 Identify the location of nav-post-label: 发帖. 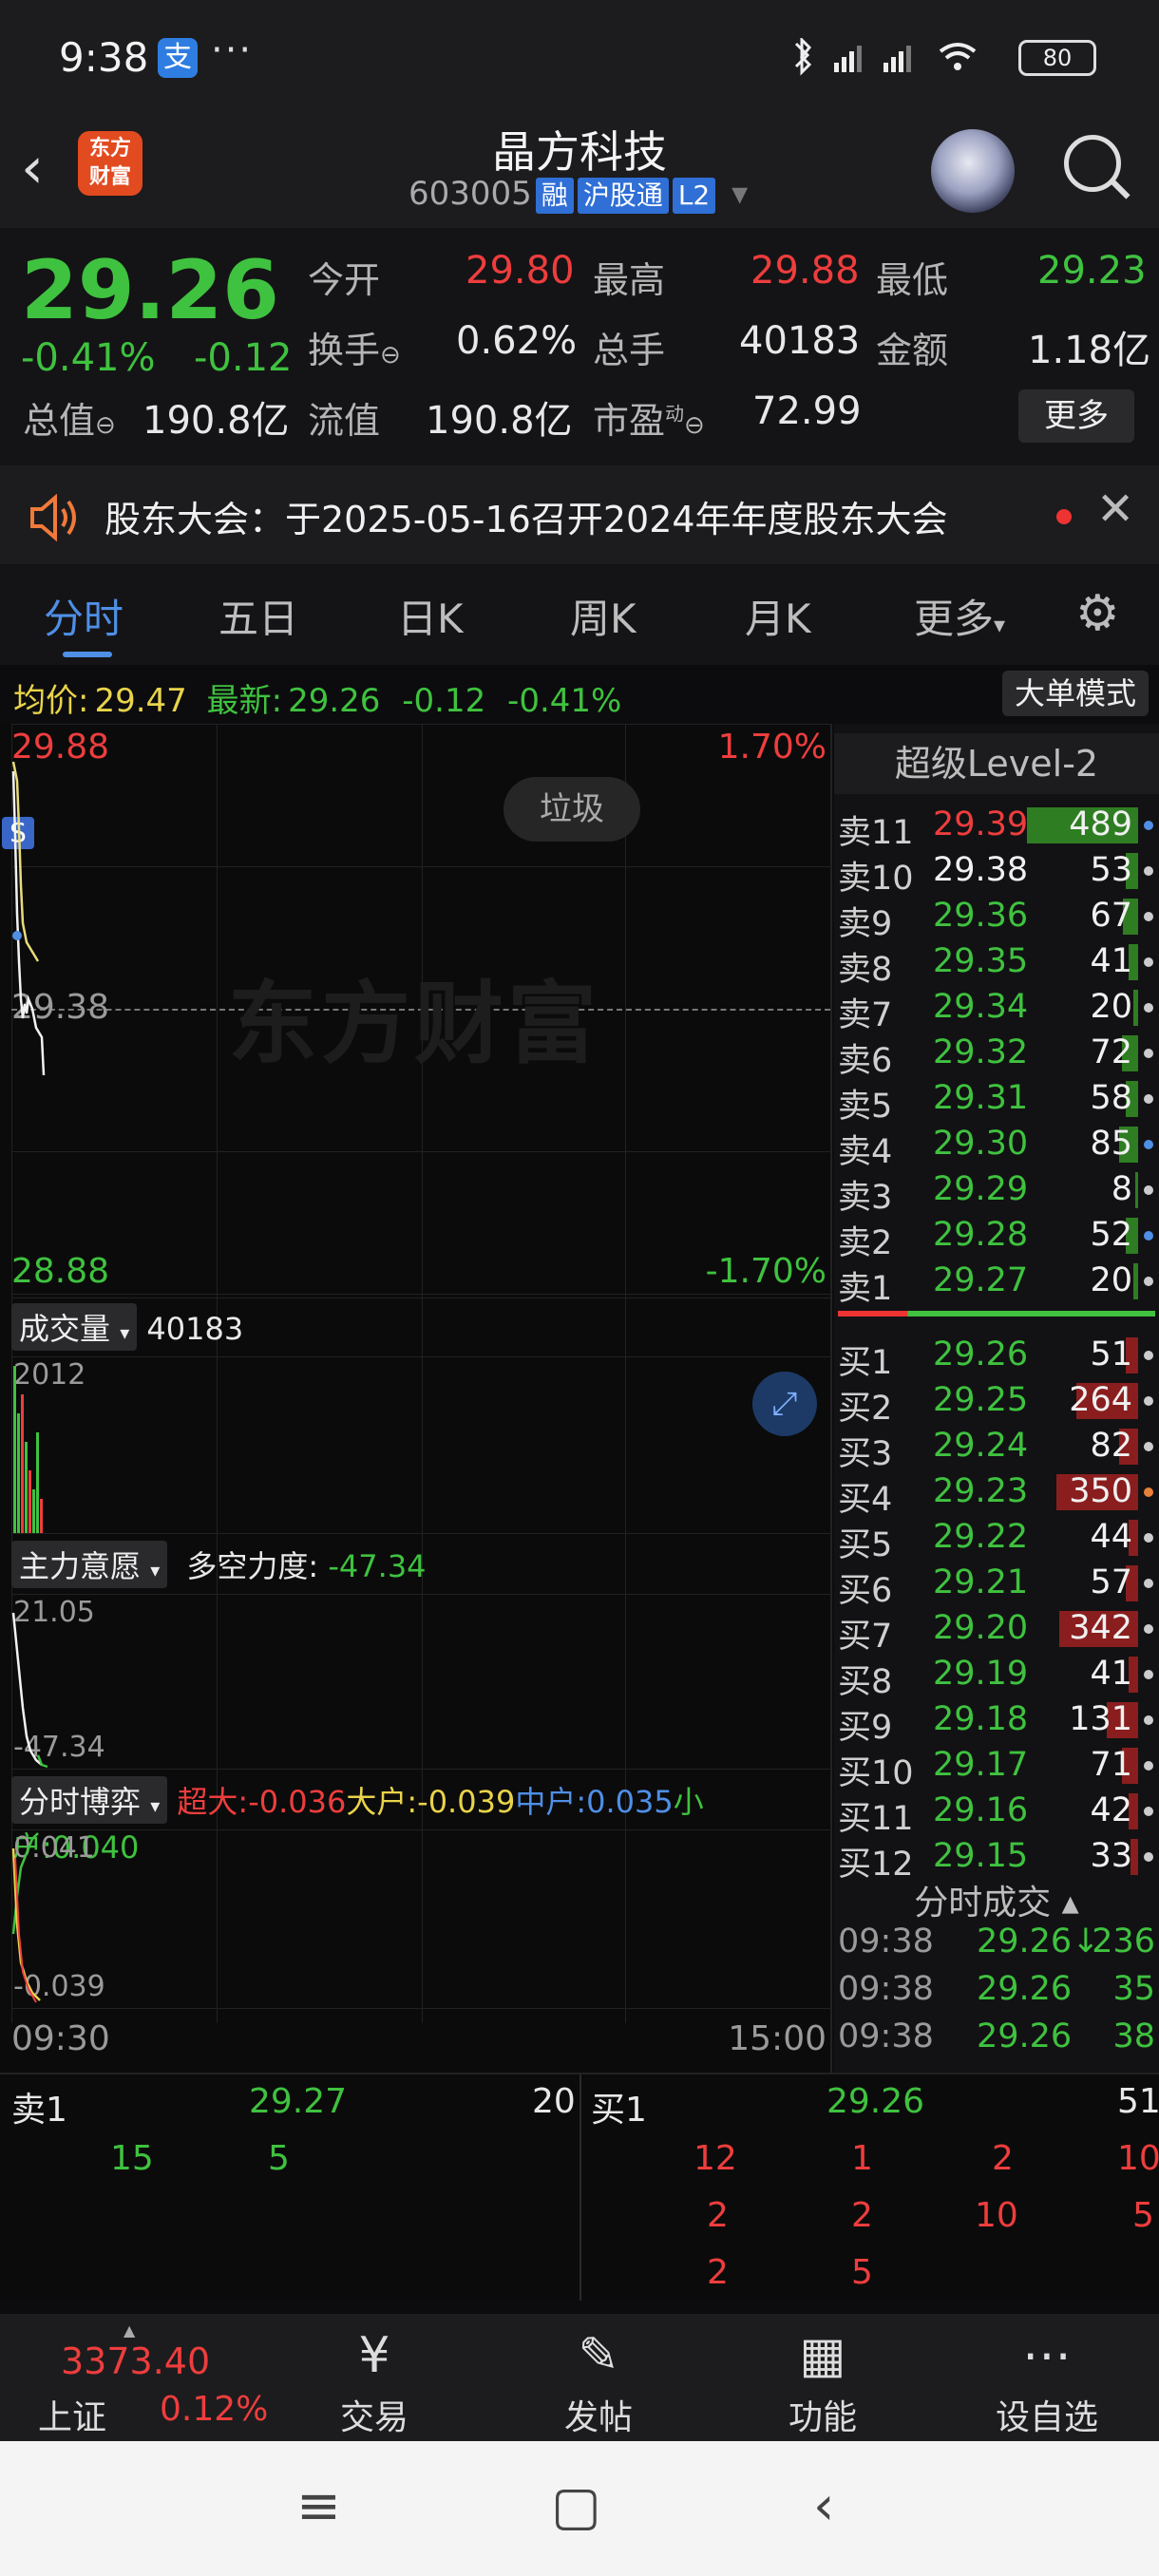
(598, 2417).